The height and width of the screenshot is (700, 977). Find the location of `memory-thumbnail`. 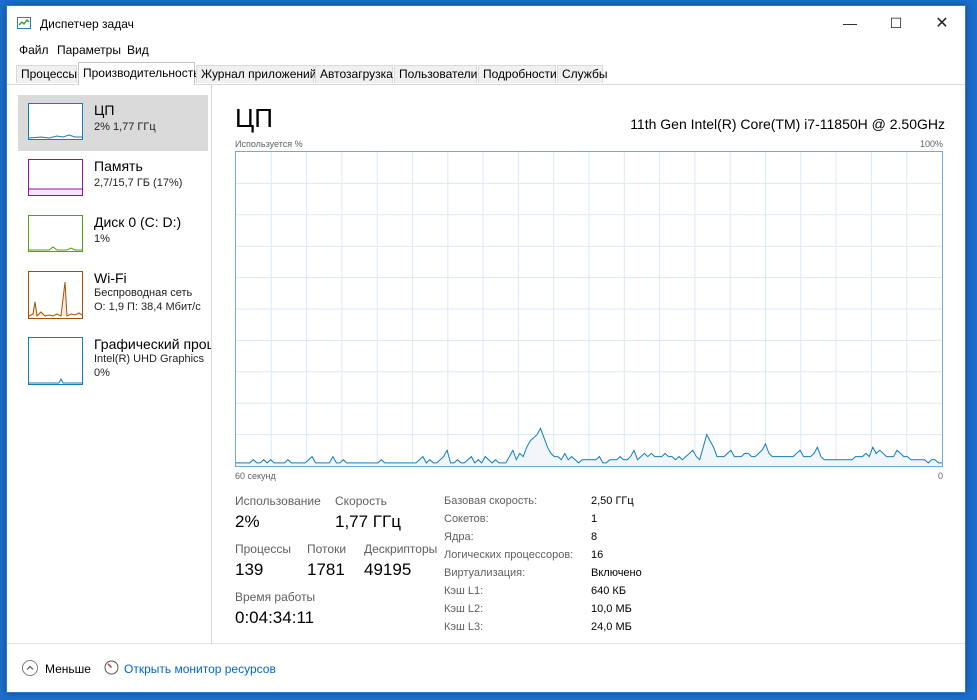

memory-thumbnail is located at coordinates (55, 177).